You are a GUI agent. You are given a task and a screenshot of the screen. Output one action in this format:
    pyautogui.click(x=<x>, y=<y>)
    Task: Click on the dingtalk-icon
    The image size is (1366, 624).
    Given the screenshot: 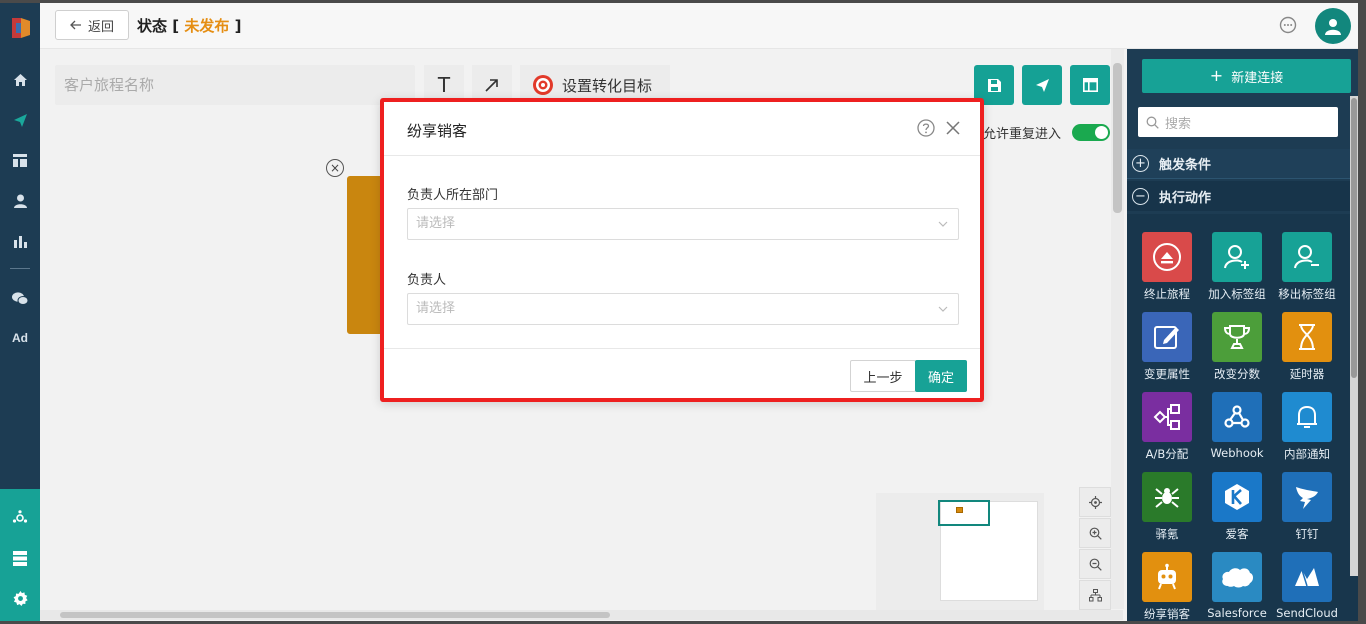 What is the action you would take?
    pyautogui.click(x=1307, y=497)
    